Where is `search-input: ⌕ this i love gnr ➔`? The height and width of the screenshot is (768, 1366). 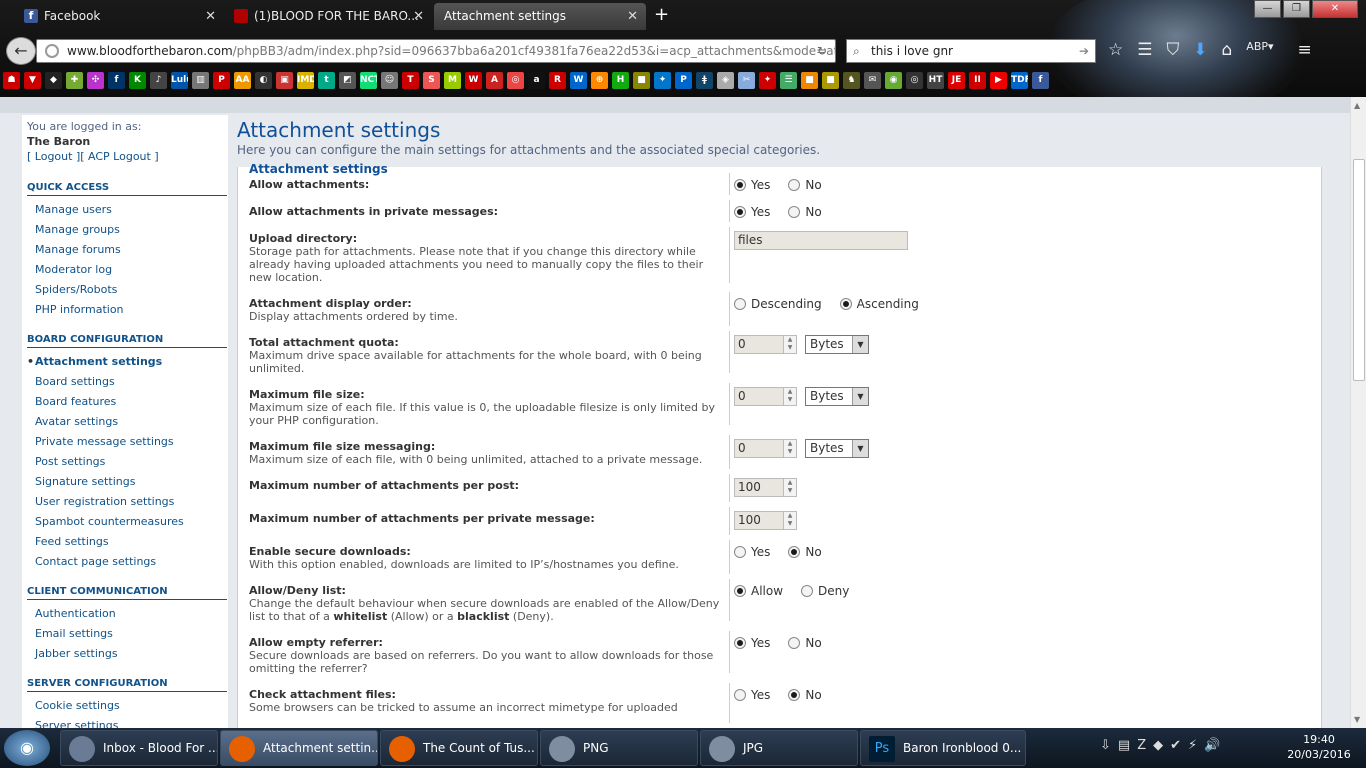 search-input: ⌕ this i love gnr ➔ is located at coordinates (971, 51).